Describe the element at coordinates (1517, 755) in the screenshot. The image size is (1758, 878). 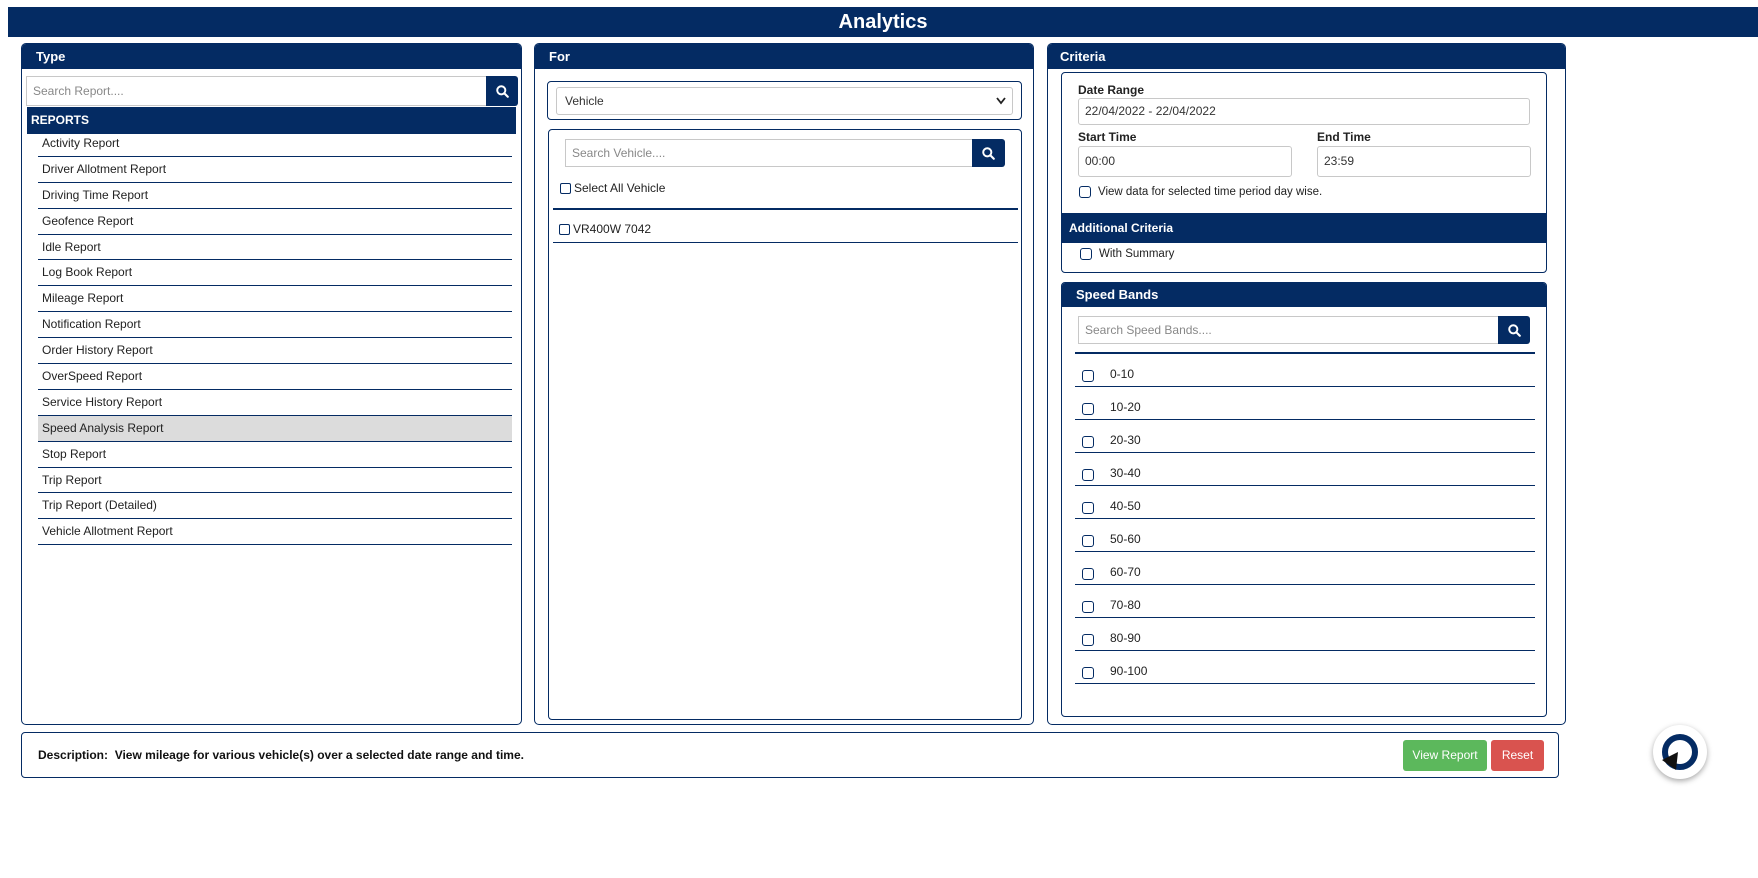
I see `reset-button: Reset` at that location.